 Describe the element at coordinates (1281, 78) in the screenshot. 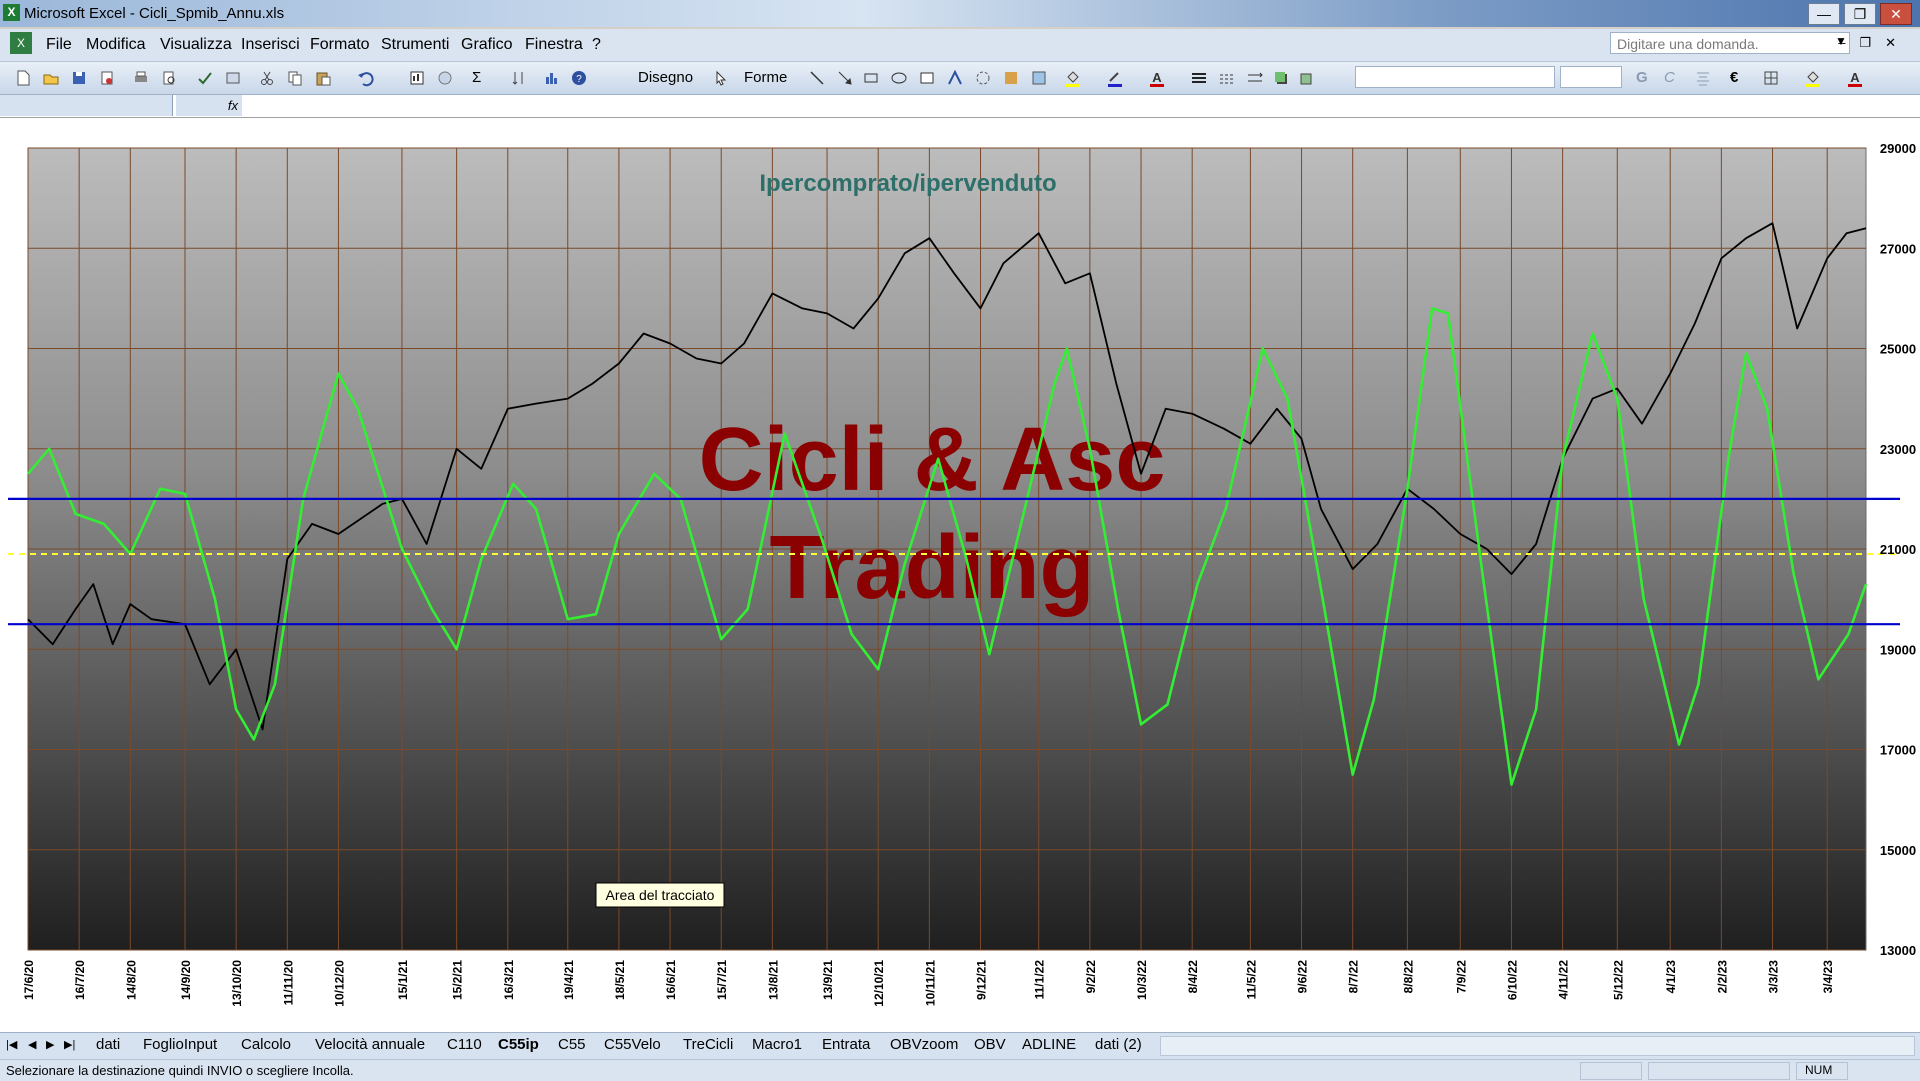

I see `shadow-icon` at that location.